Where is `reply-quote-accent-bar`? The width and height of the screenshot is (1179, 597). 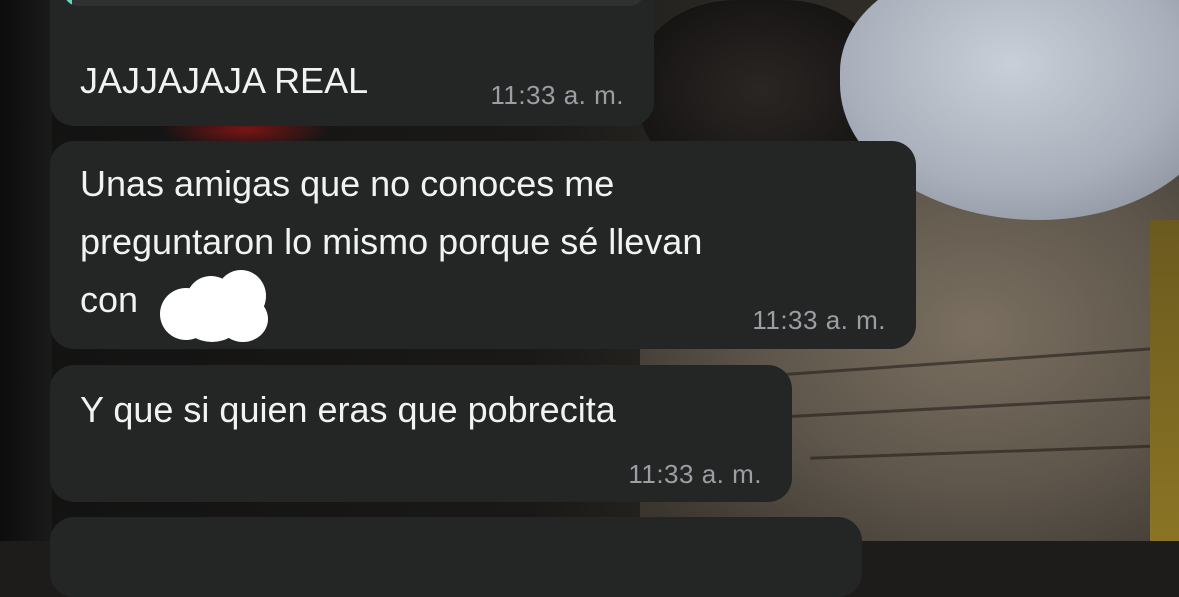 reply-quote-accent-bar is located at coordinates (68, 3).